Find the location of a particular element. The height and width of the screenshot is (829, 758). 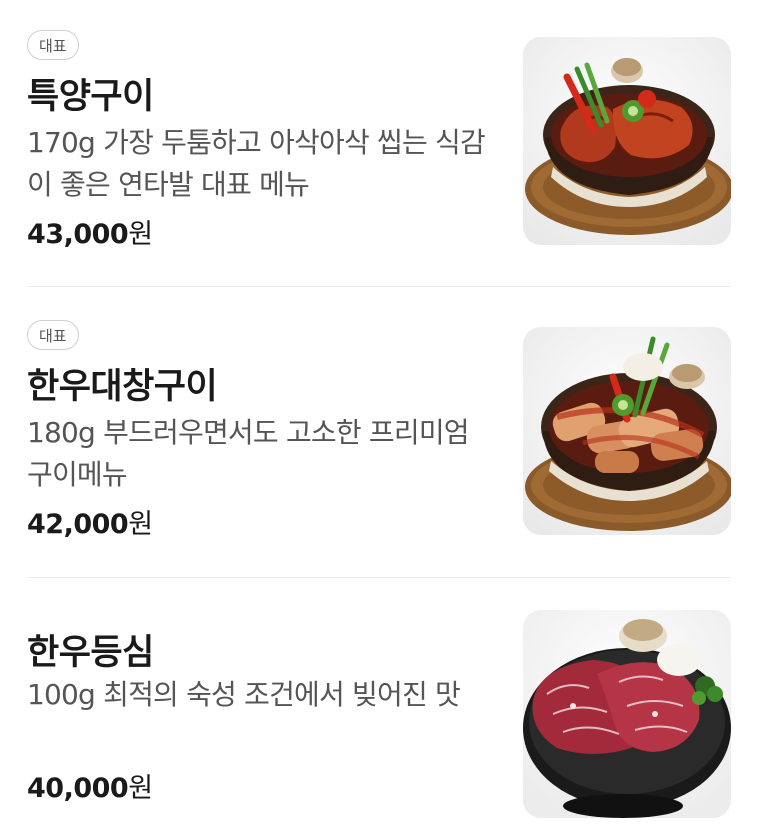

grilled-tripe-dish-icon is located at coordinates (627, 141).